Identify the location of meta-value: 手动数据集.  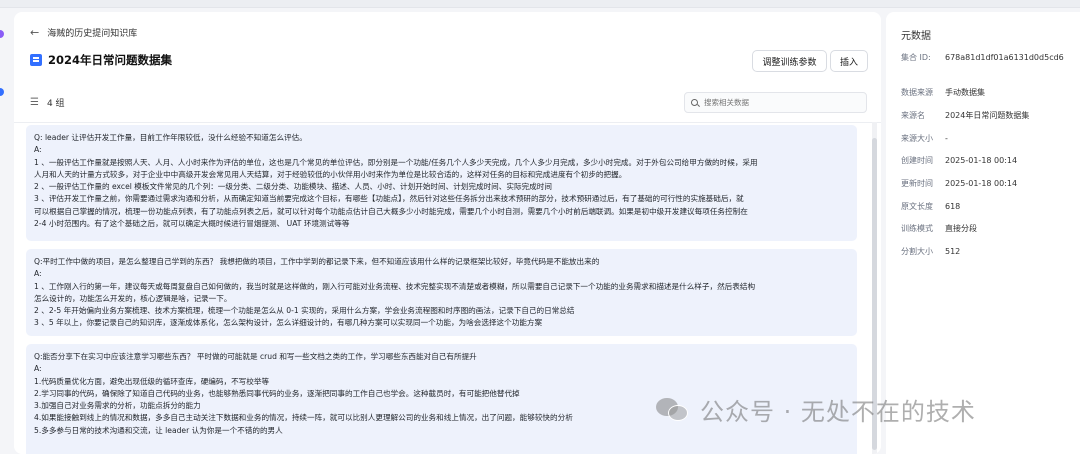
(965, 92).